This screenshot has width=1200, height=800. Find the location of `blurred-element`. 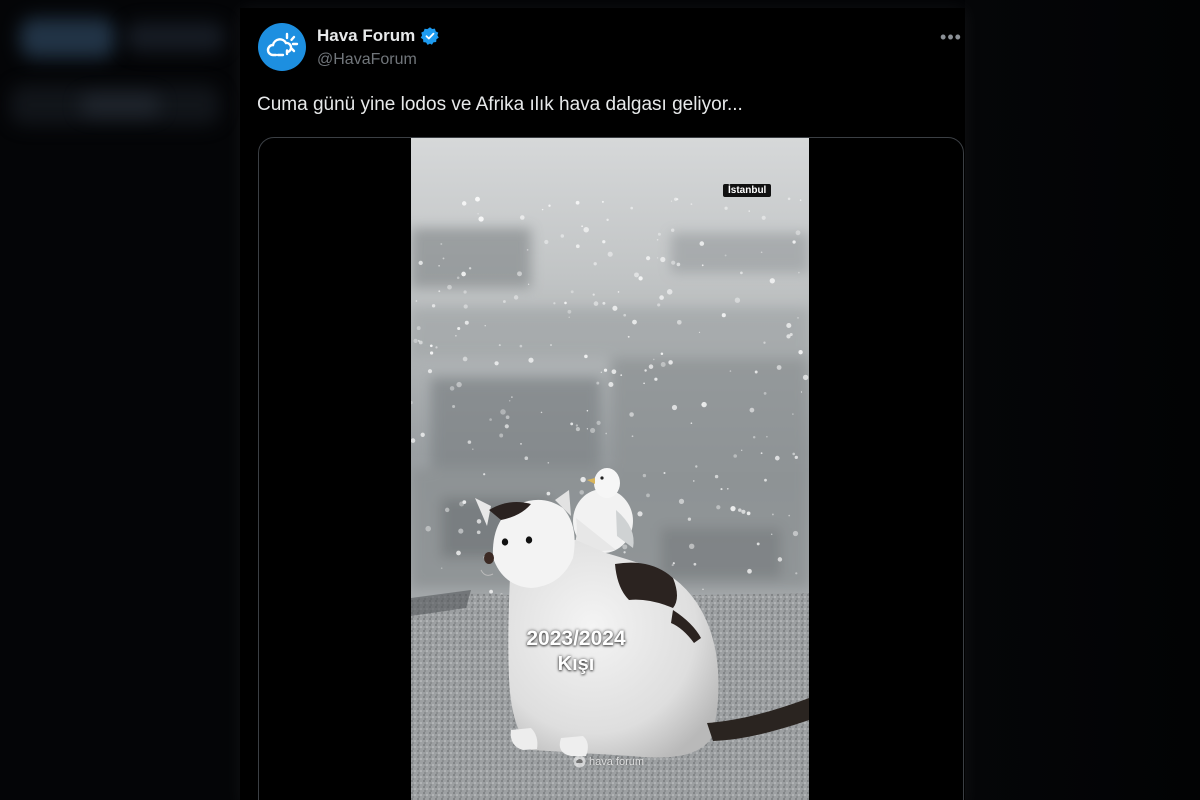

blurred-element is located at coordinates (120, 105).